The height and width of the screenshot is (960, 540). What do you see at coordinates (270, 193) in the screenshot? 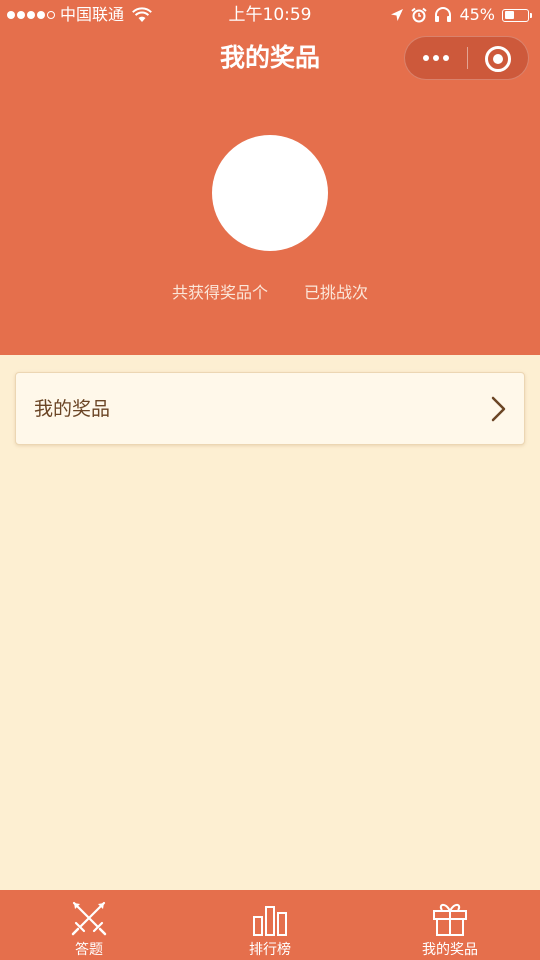
I see `avatar` at bounding box center [270, 193].